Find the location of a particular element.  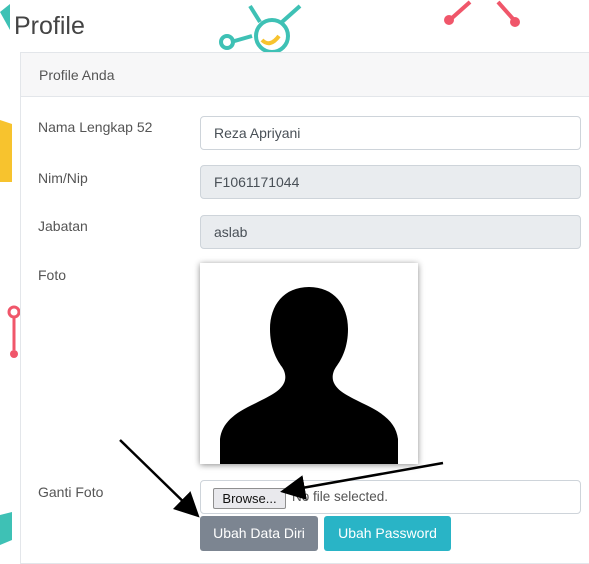

ubah-data-diri-button: Ubah Data Diri is located at coordinates (259, 533).